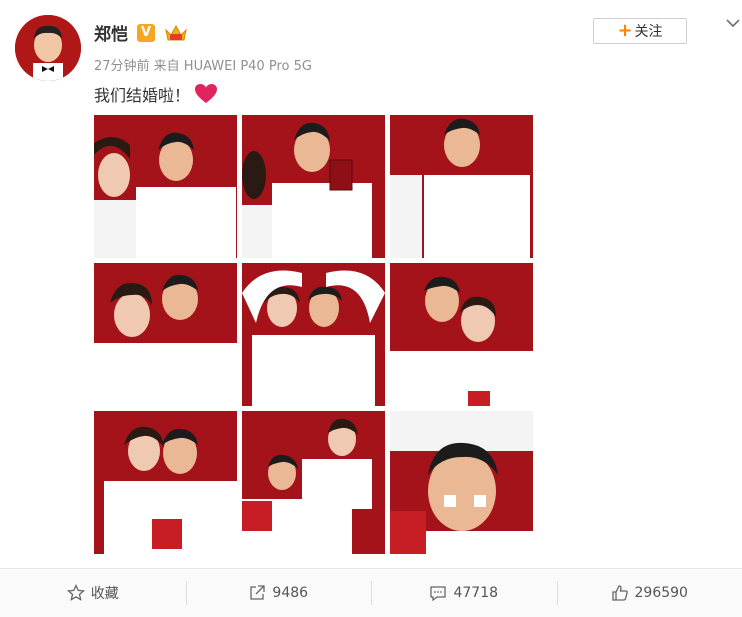 The width and height of the screenshot is (742, 617). I want to click on follow-label: 关注, so click(649, 31).